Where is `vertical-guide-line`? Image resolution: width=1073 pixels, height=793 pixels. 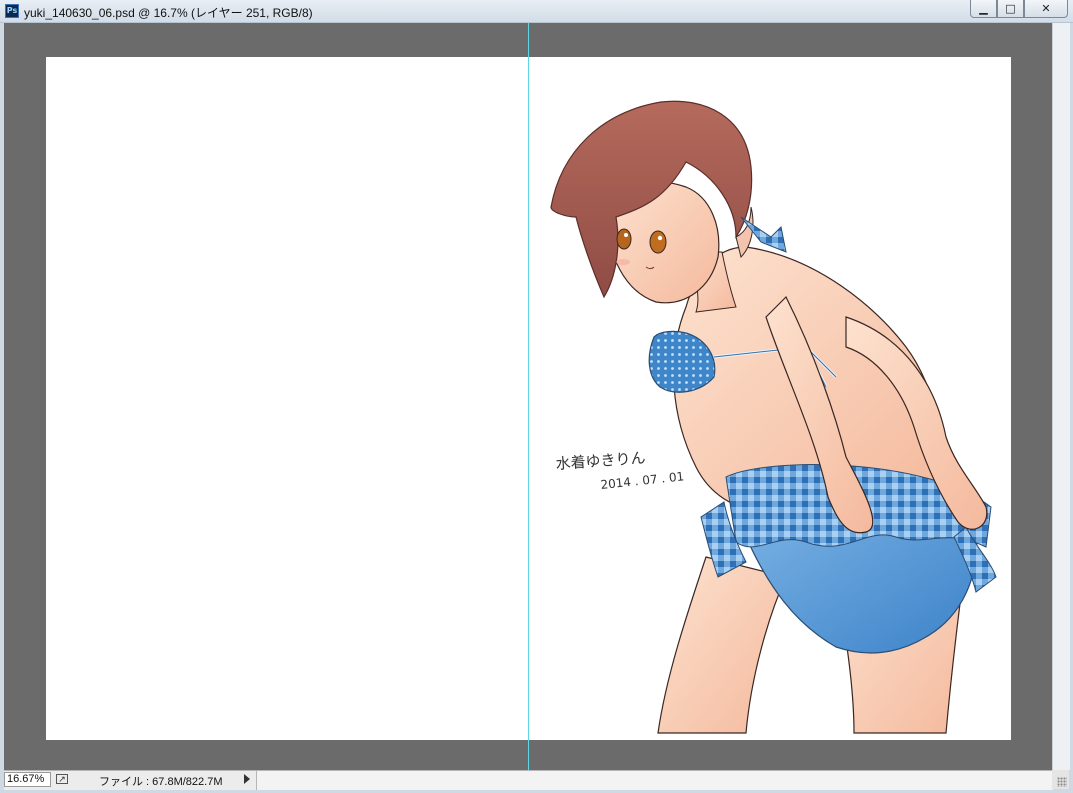
vertical-guide-line is located at coordinates (528, 396).